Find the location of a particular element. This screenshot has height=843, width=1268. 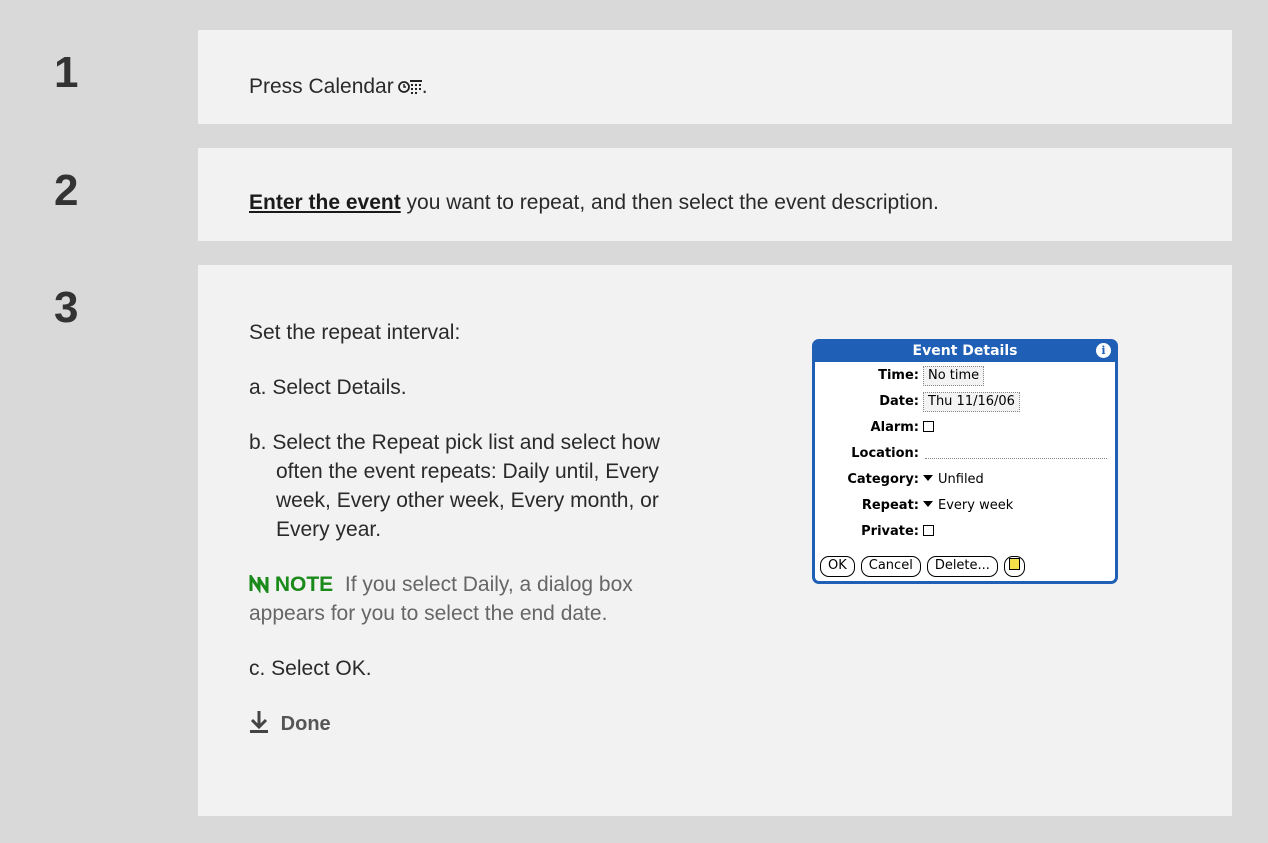

private-checkbox-wrap is located at coordinates (928, 532).